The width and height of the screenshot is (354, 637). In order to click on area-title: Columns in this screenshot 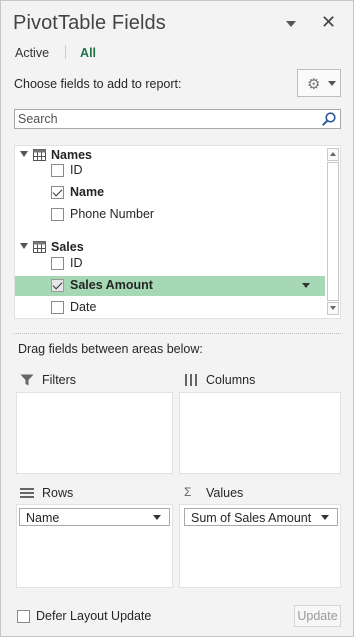, I will do `click(231, 380)`.